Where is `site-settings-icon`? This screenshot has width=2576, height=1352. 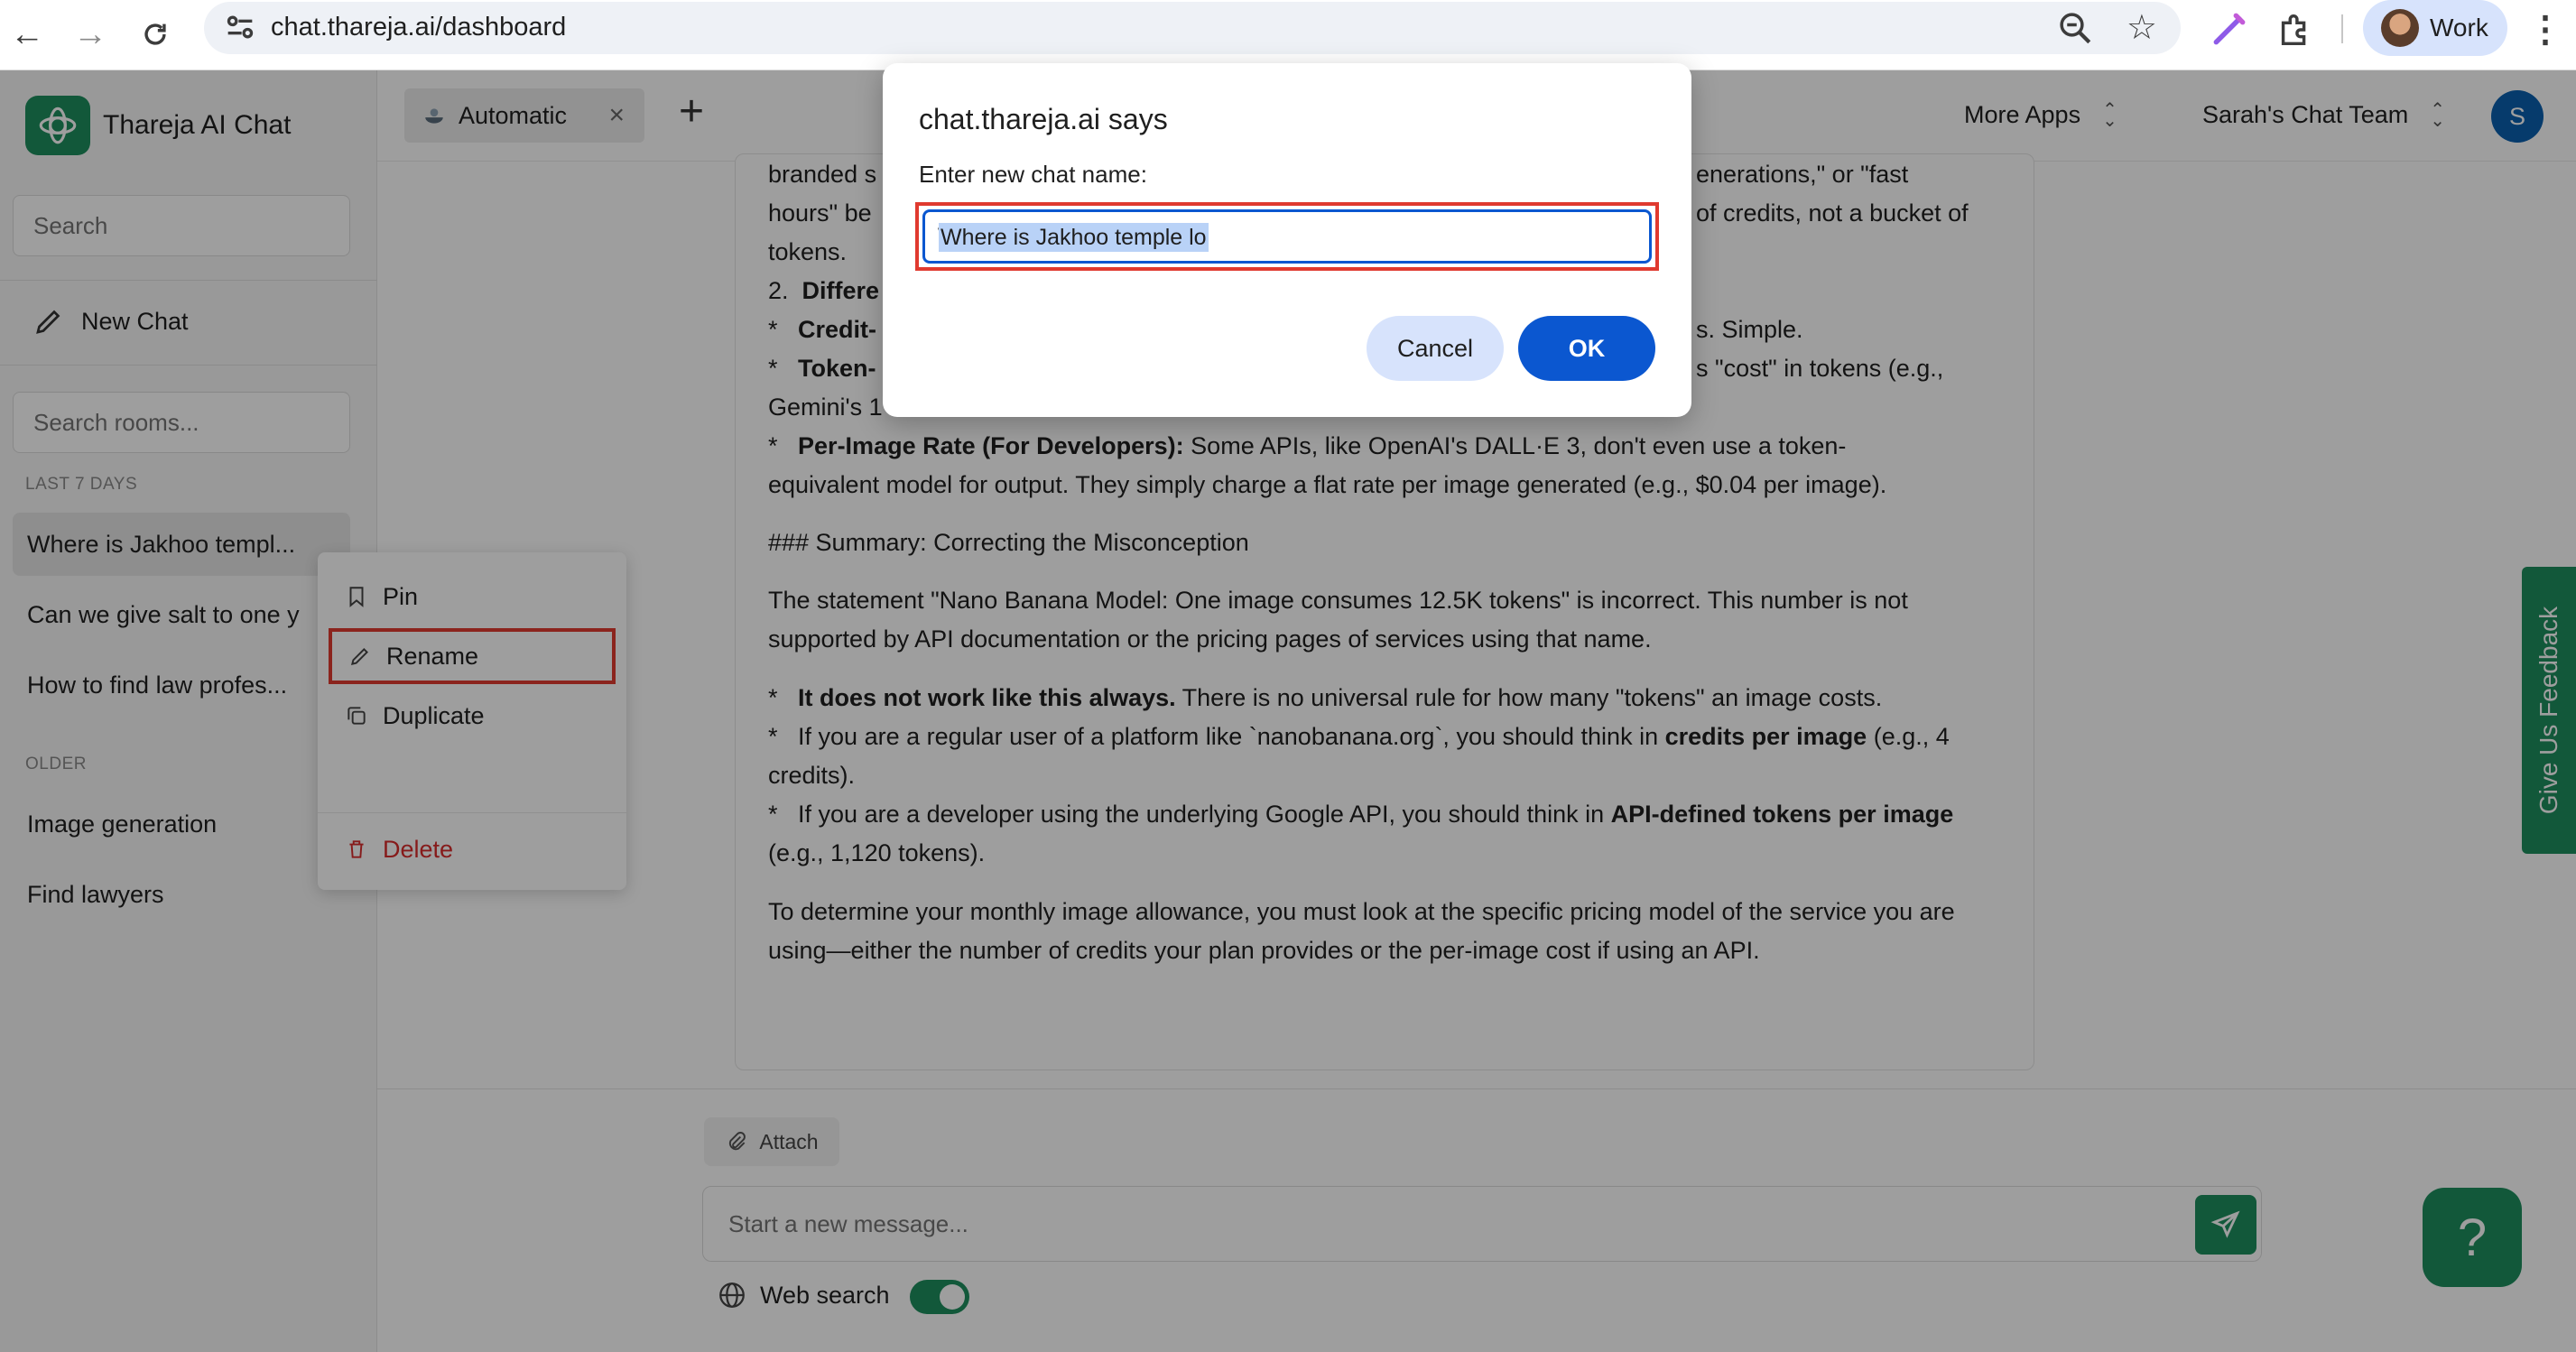 site-settings-icon is located at coordinates (240, 27).